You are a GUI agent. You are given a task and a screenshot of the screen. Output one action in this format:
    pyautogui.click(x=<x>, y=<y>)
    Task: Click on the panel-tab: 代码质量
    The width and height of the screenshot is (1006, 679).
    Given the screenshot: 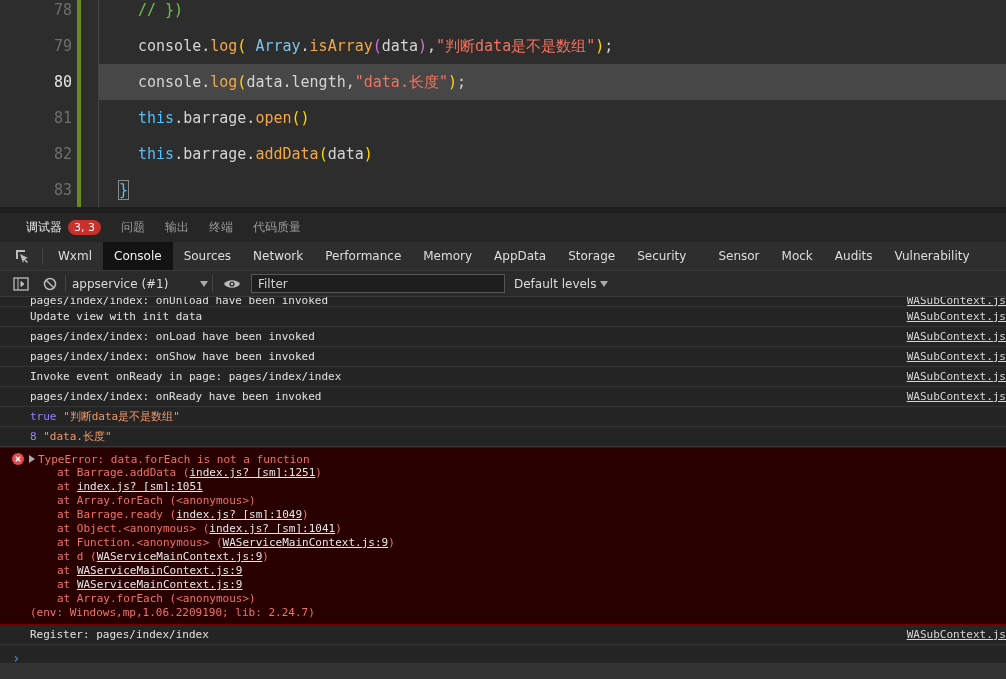 What is the action you would take?
    pyautogui.click(x=277, y=227)
    